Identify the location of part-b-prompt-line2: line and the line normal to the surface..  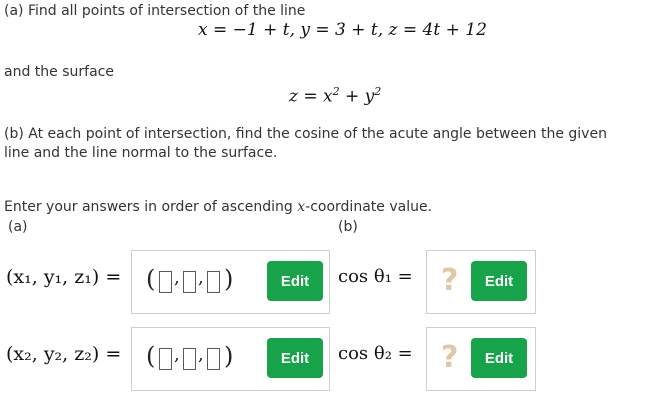
(141, 153).